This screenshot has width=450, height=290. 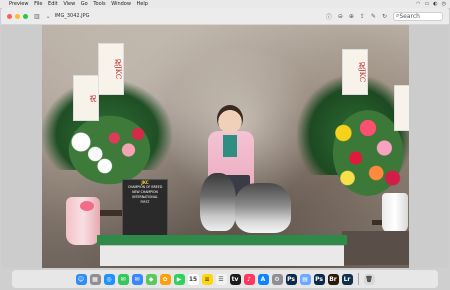 What do you see at coordinates (340, 16) in the screenshot?
I see `zoom-out-icon: ⊖` at bounding box center [340, 16].